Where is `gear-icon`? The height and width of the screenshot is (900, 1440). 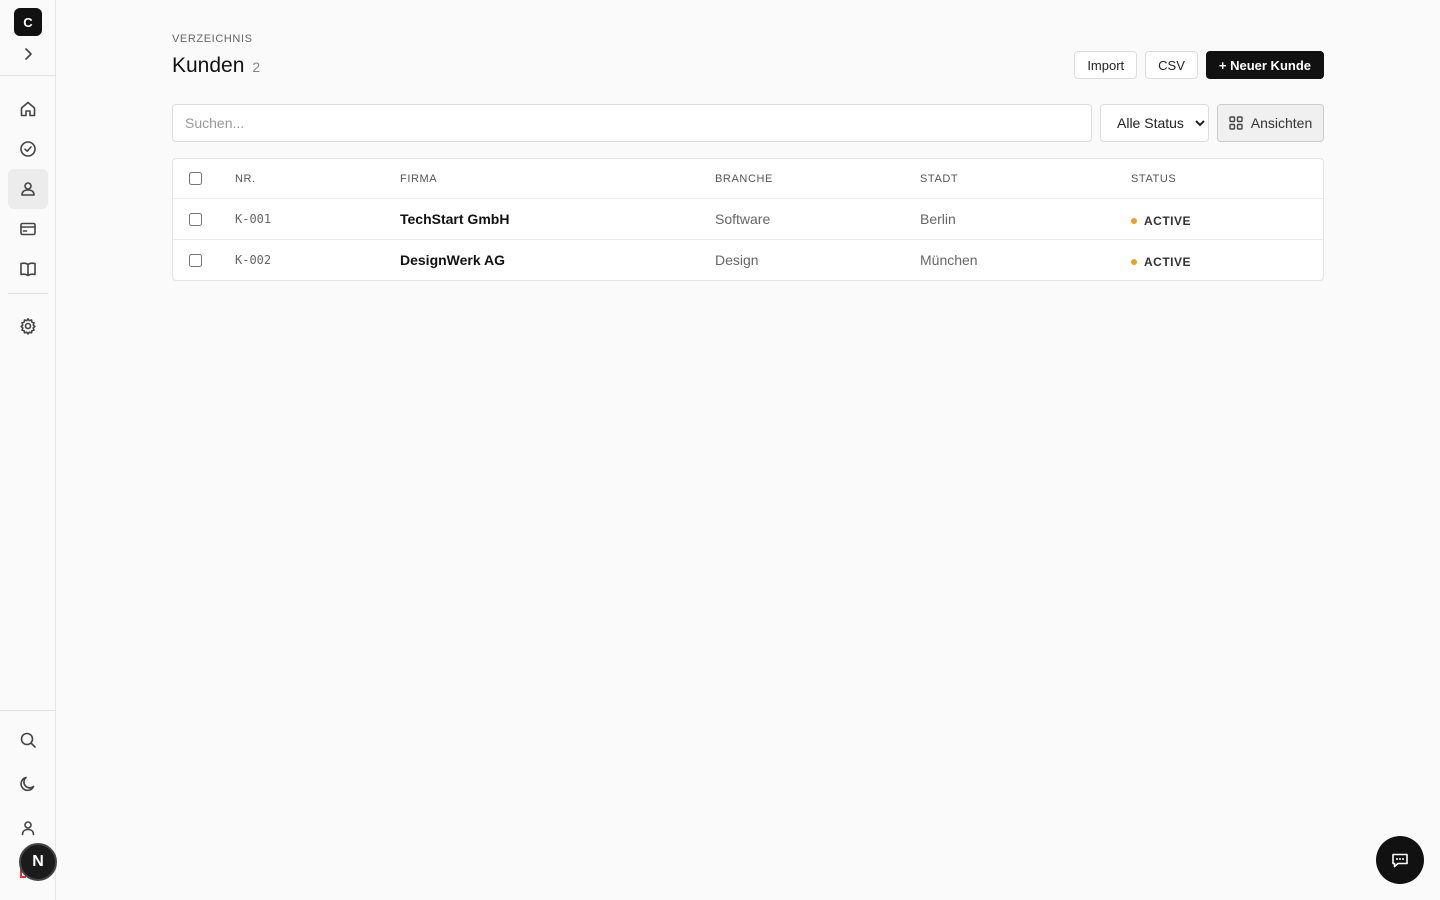
gear-icon is located at coordinates (28, 326).